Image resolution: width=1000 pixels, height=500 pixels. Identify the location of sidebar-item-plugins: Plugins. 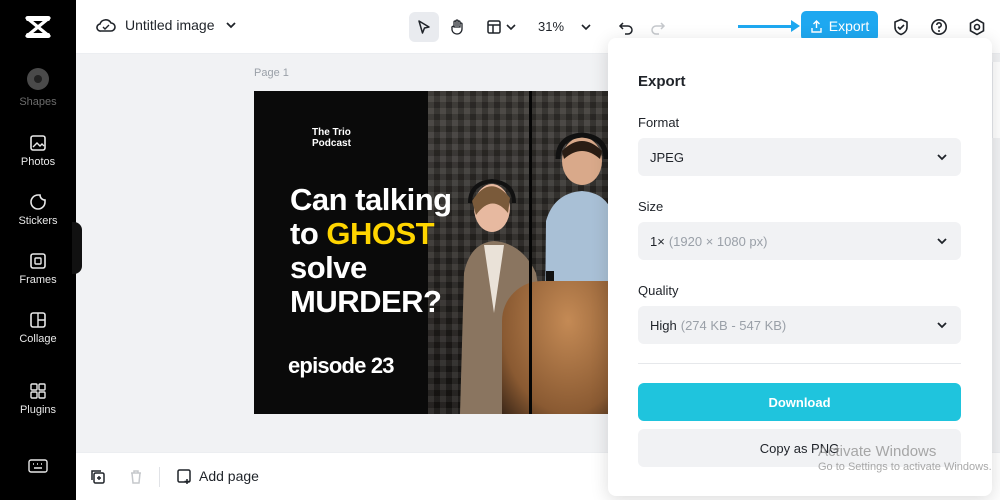
(38, 399).